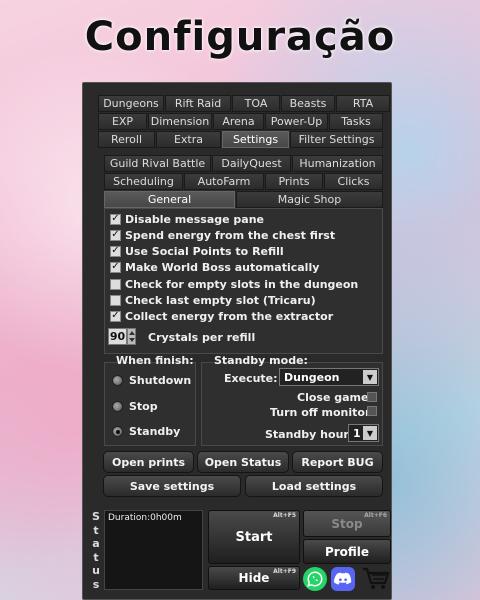  What do you see at coordinates (143, 181) in the screenshot?
I see `subtab-scheduling: Scheduling` at bounding box center [143, 181].